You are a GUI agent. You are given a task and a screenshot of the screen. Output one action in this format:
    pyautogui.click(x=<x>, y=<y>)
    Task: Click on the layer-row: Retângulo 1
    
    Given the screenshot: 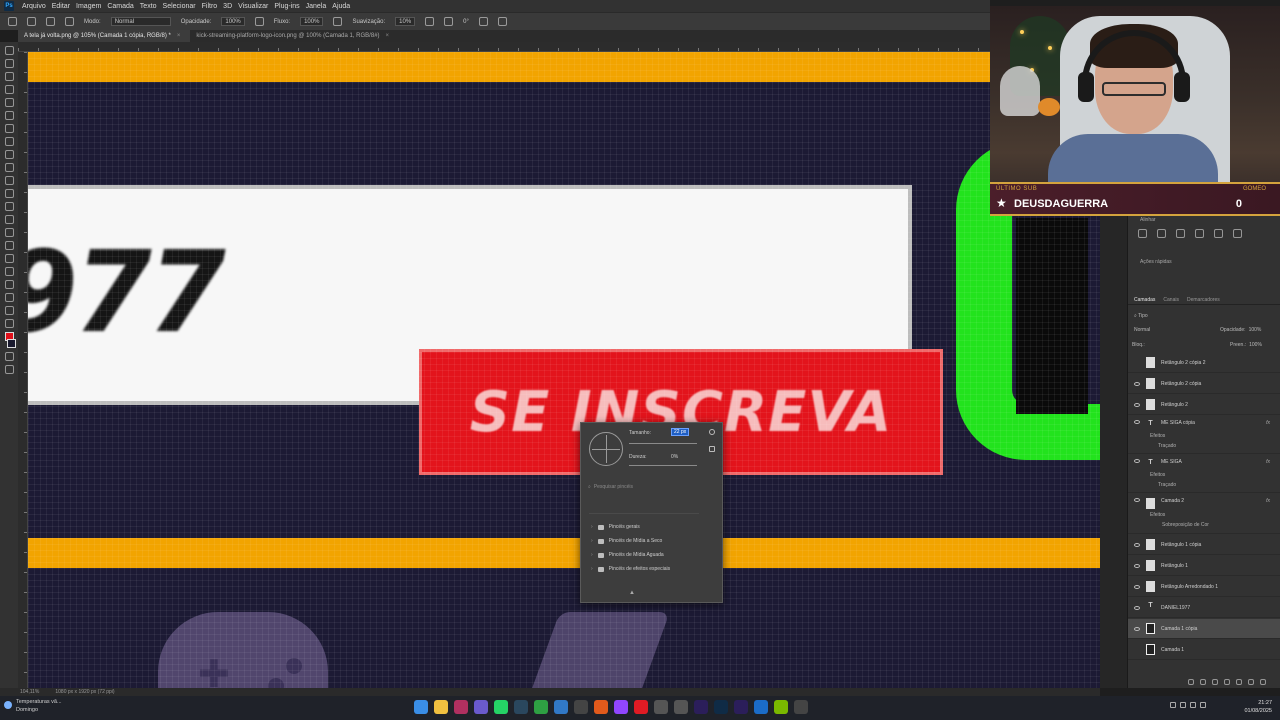 What is the action you would take?
    pyautogui.click(x=1204, y=566)
    